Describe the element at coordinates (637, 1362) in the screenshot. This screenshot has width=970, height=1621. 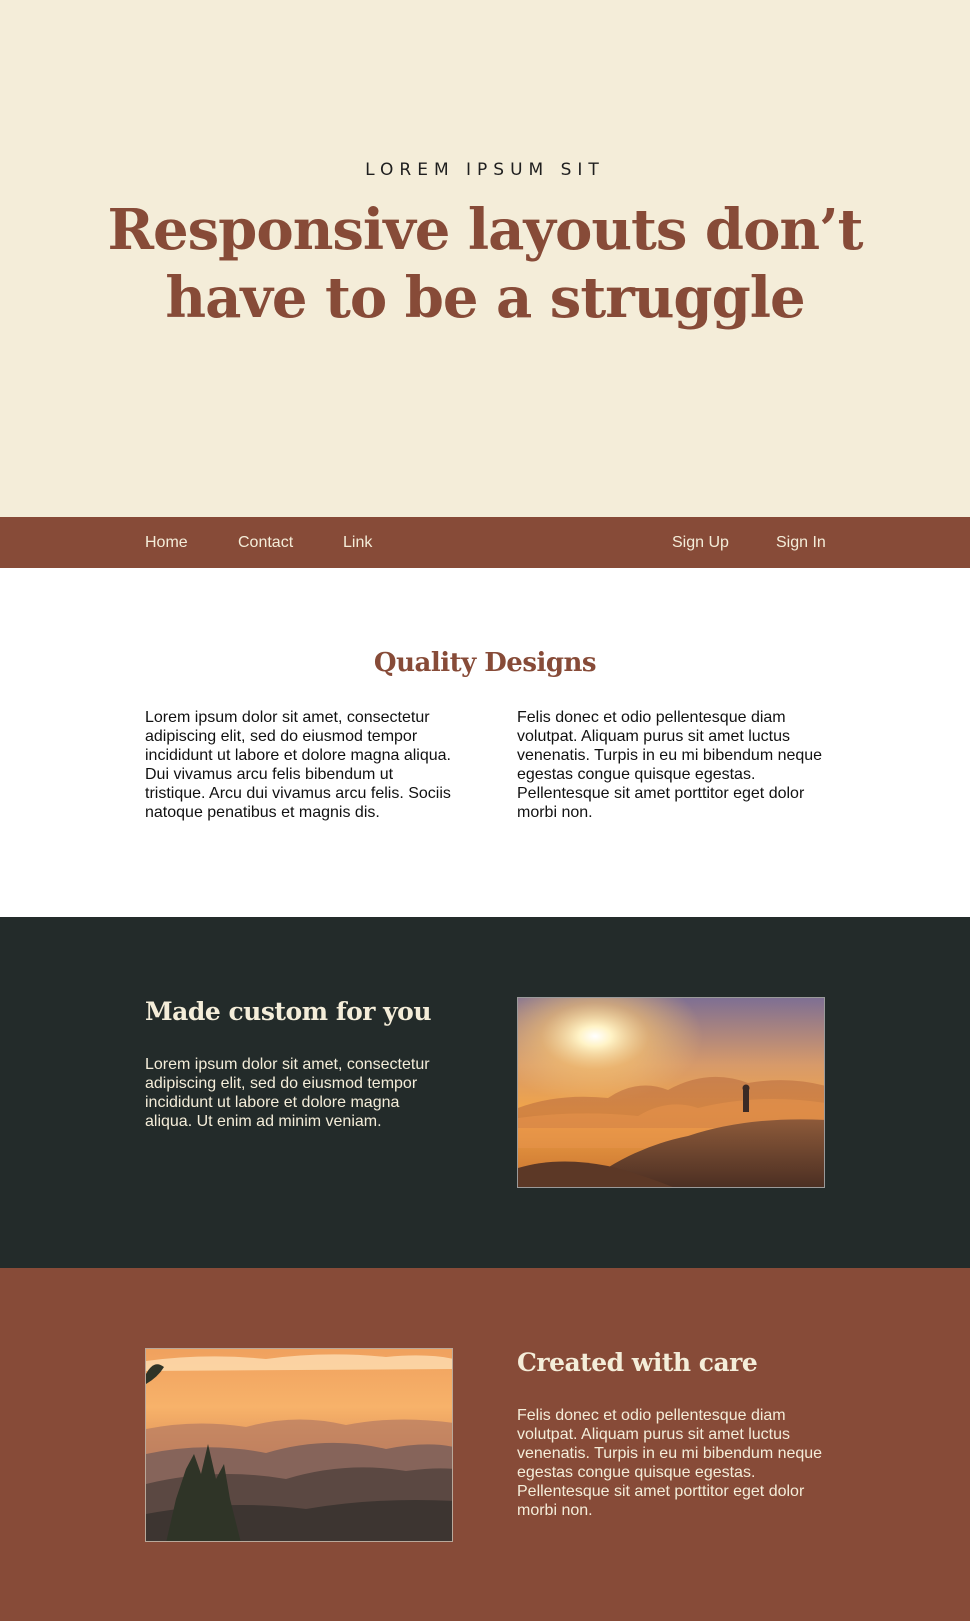
I see `care-title: Created with care` at that location.